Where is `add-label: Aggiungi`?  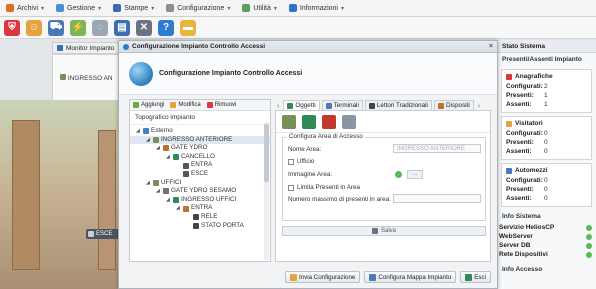
add-label: Aggiungi is located at coordinates (153, 105).